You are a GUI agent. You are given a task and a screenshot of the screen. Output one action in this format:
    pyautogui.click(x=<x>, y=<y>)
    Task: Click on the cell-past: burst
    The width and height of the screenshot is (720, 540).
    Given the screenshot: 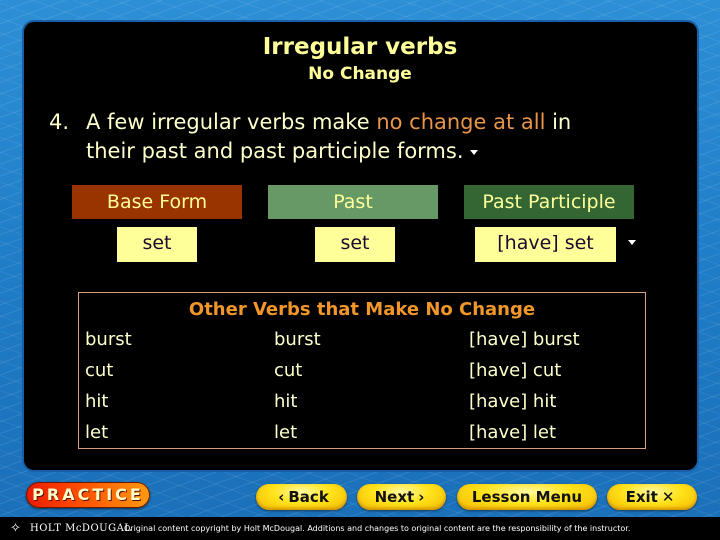 What is the action you would take?
    pyautogui.click(x=297, y=339)
    